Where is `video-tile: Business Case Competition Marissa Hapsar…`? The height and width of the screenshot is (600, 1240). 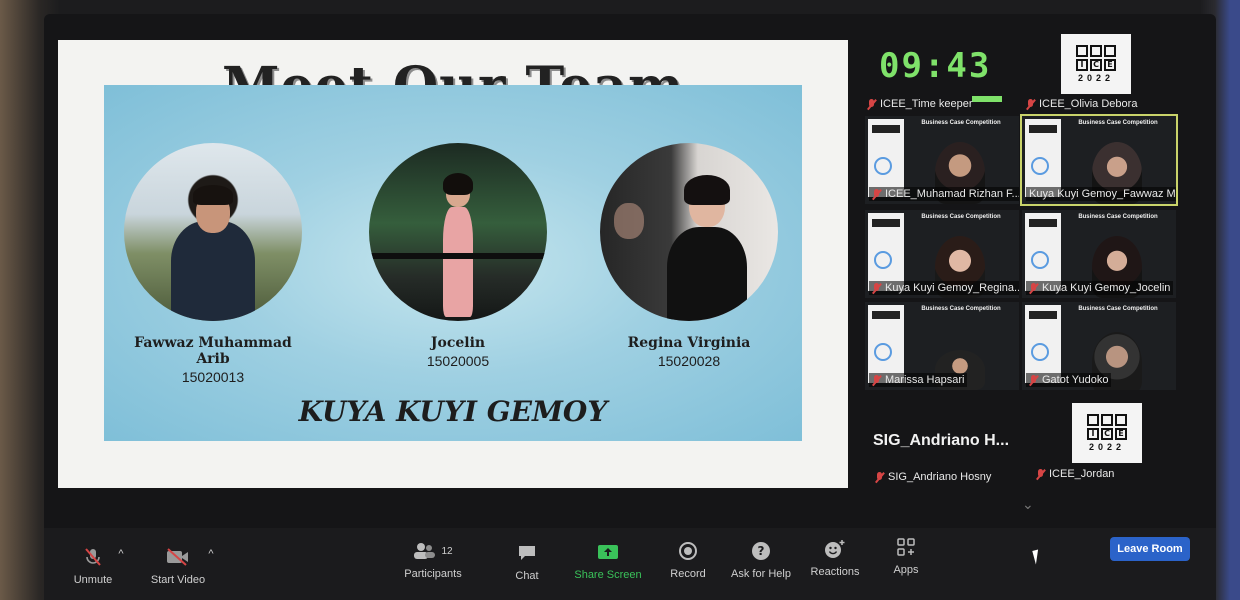
video-tile: Business Case Competition Marissa Hapsar… is located at coordinates (942, 346).